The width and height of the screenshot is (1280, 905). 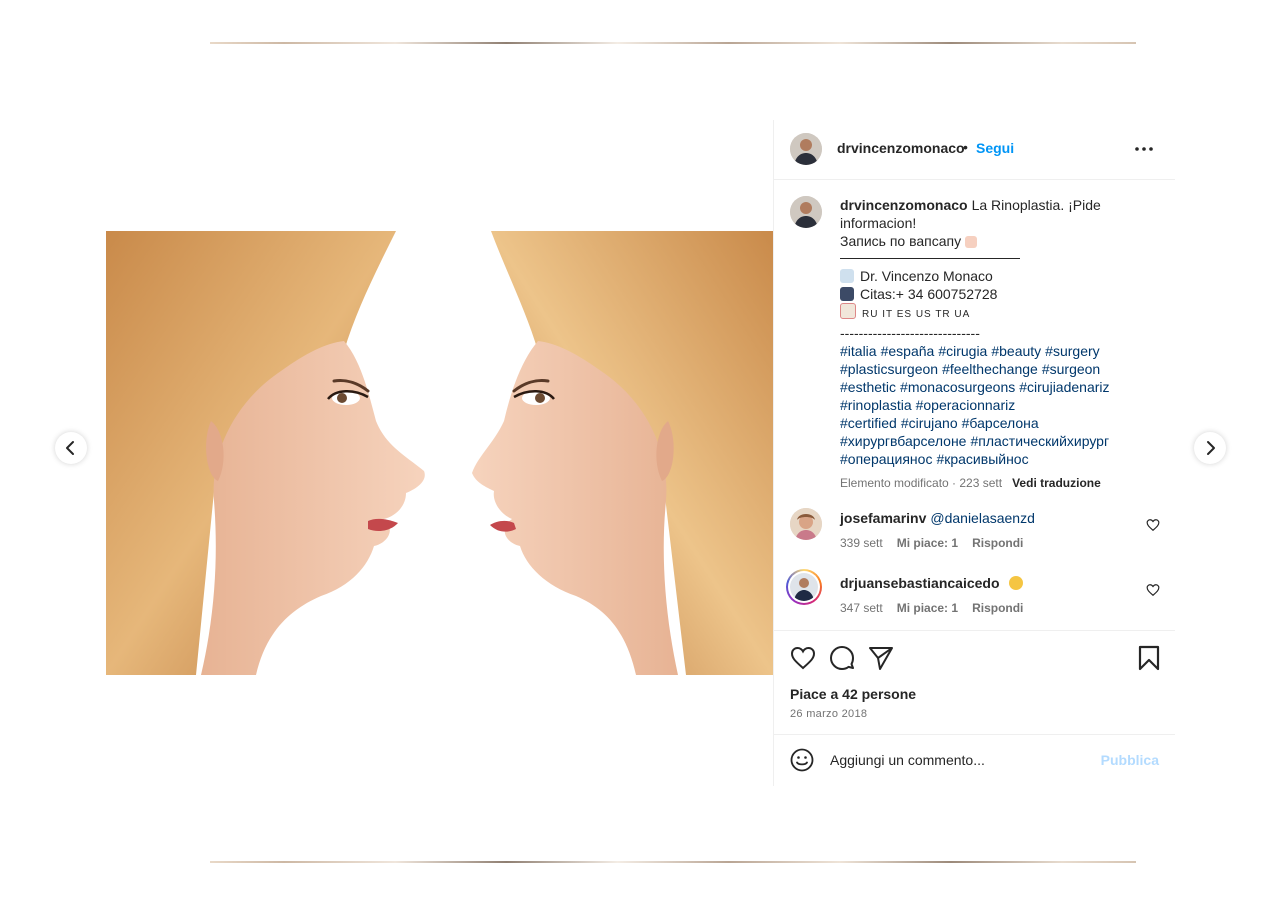 I want to click on hashtag-link: #операцияноc, so click(x=886, y=459).